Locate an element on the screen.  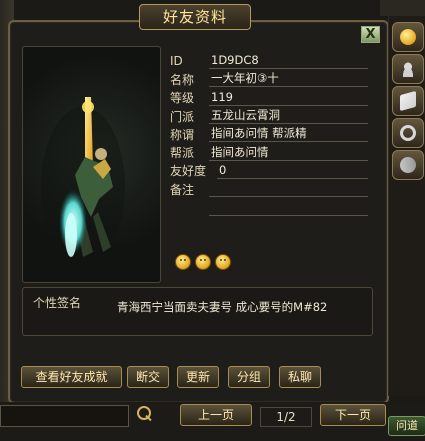
prev-page-button: 上一页 is located at coordinates (216, 415).